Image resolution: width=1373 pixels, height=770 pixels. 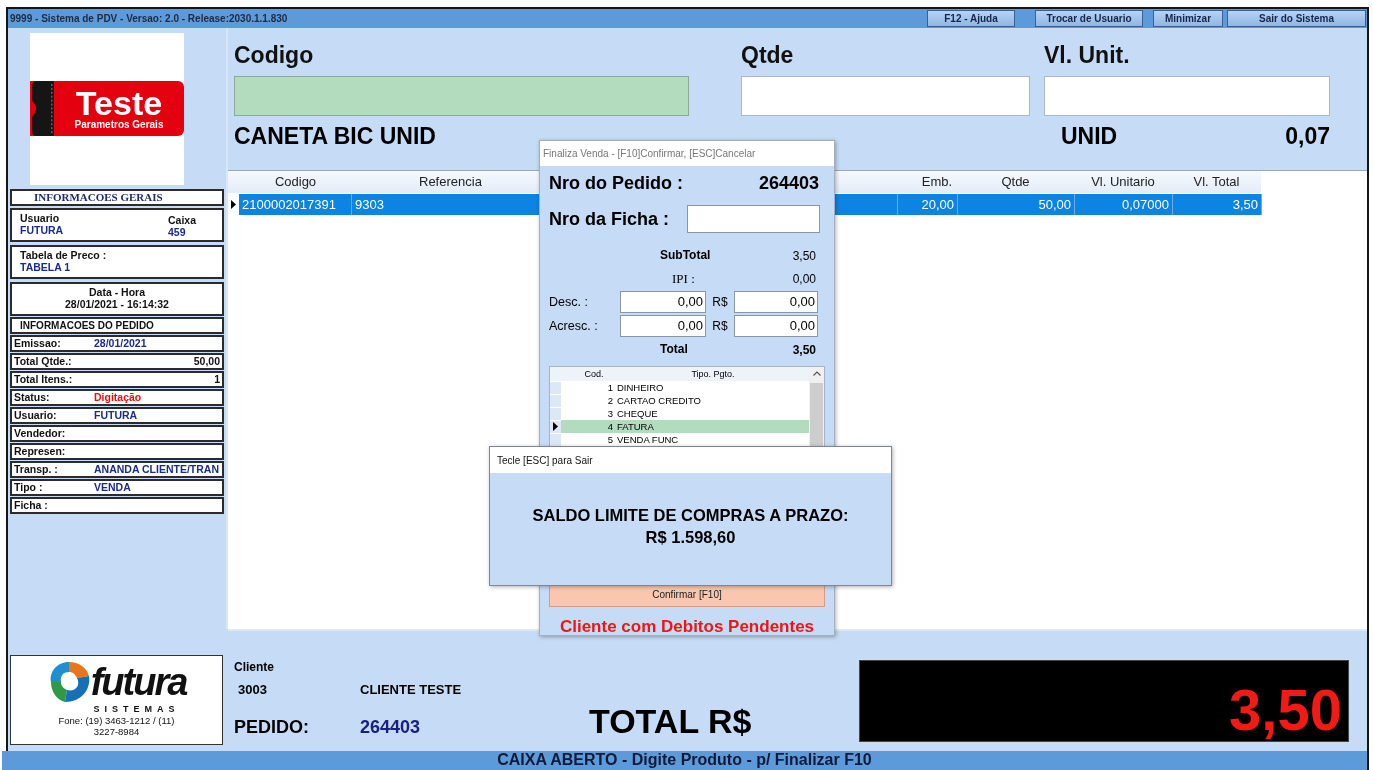 What do you see at coordinates (1016, 204) in the screenshot?
I see `table-cell: 50,00` at bounding box center [1016, 204].